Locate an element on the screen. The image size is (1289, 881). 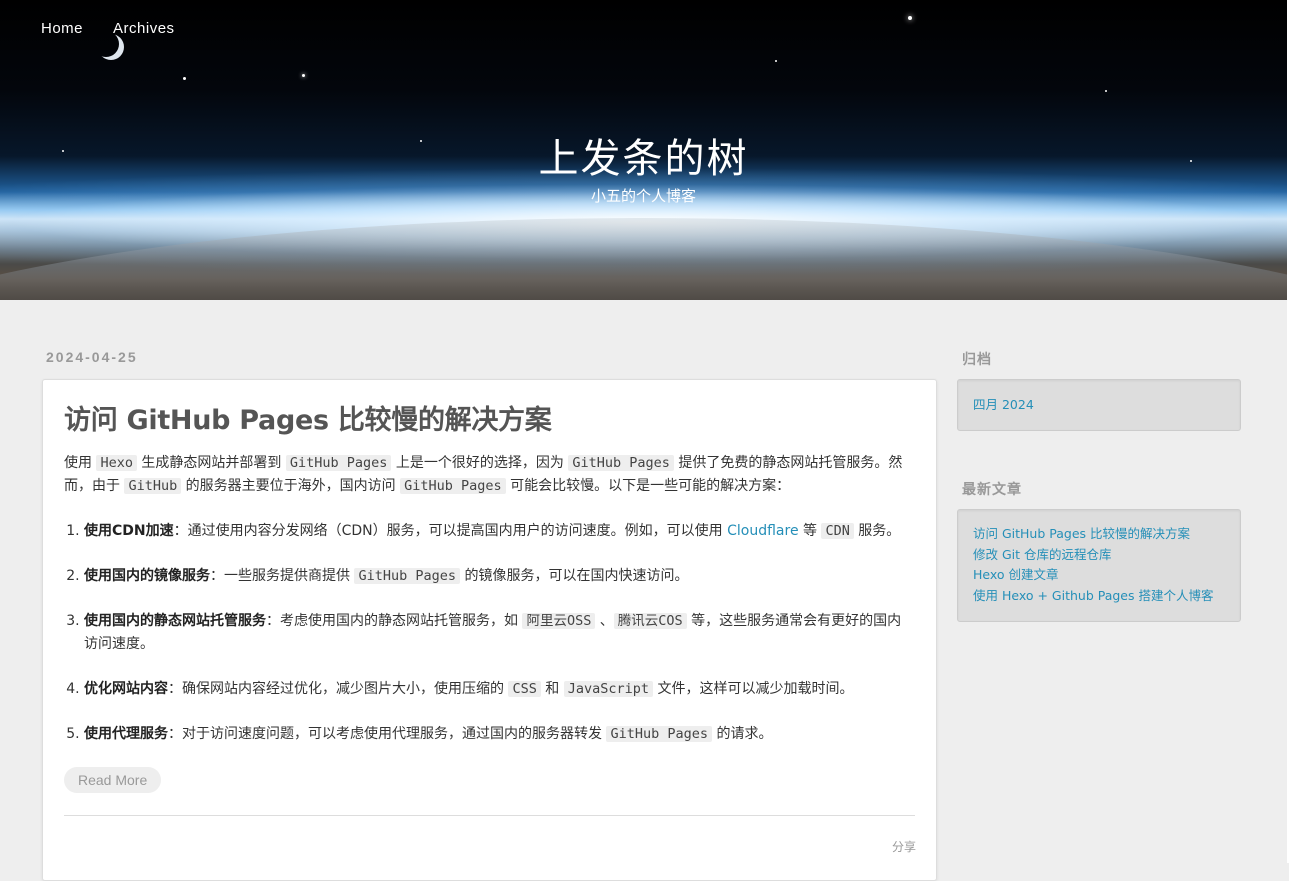
archive-link: 四月 2024 is located at coordinates (1099, 405).